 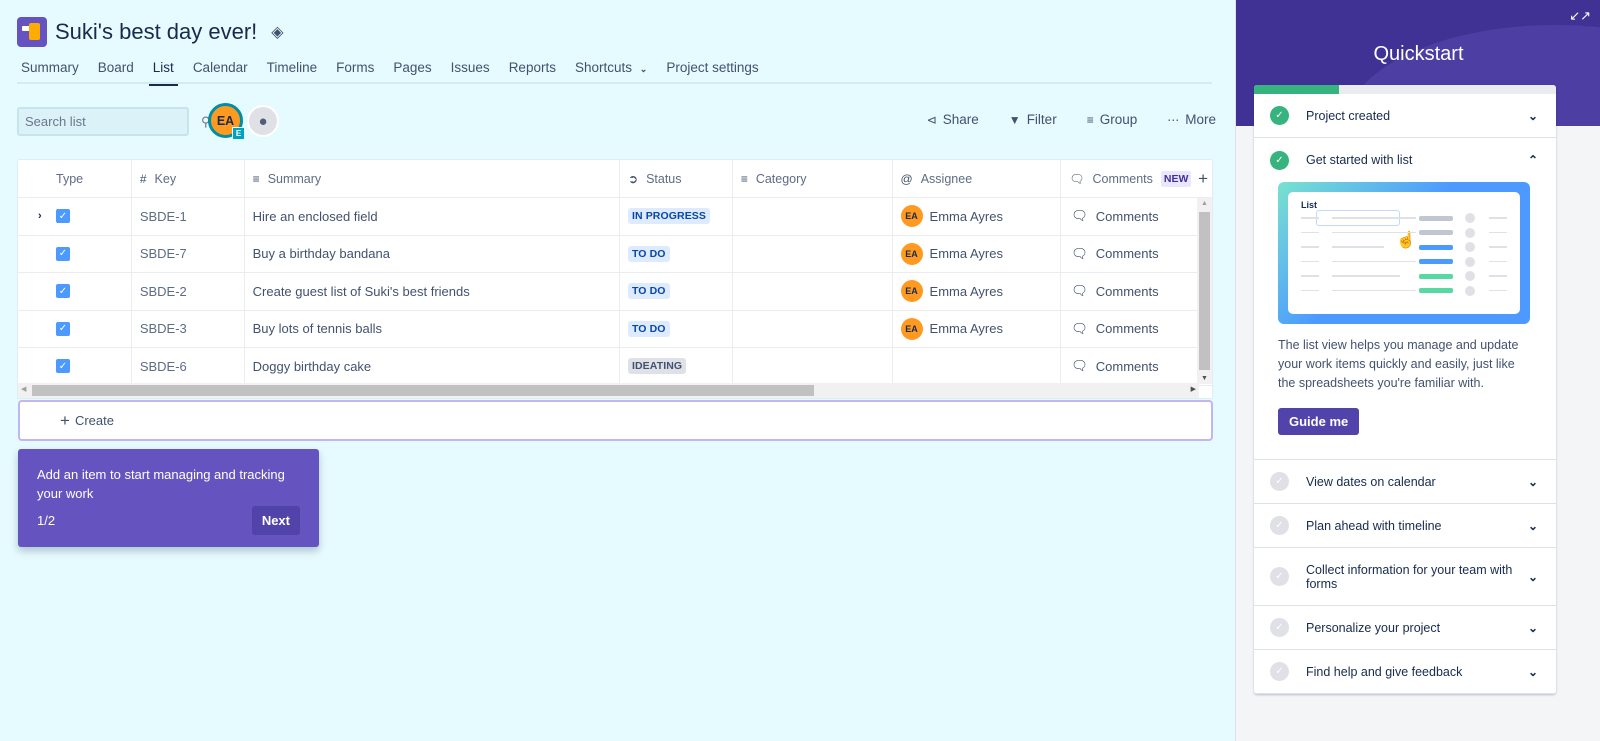 I want to click on add-person-icon: ●, so click(x=263, y=121).